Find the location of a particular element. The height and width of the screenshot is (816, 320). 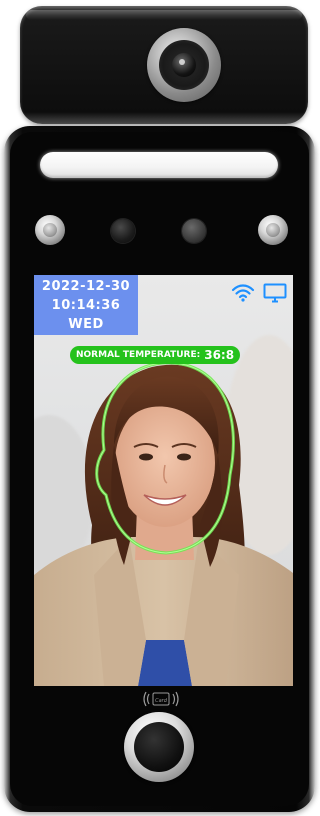

status-bar is located at coordinates (259, 293).